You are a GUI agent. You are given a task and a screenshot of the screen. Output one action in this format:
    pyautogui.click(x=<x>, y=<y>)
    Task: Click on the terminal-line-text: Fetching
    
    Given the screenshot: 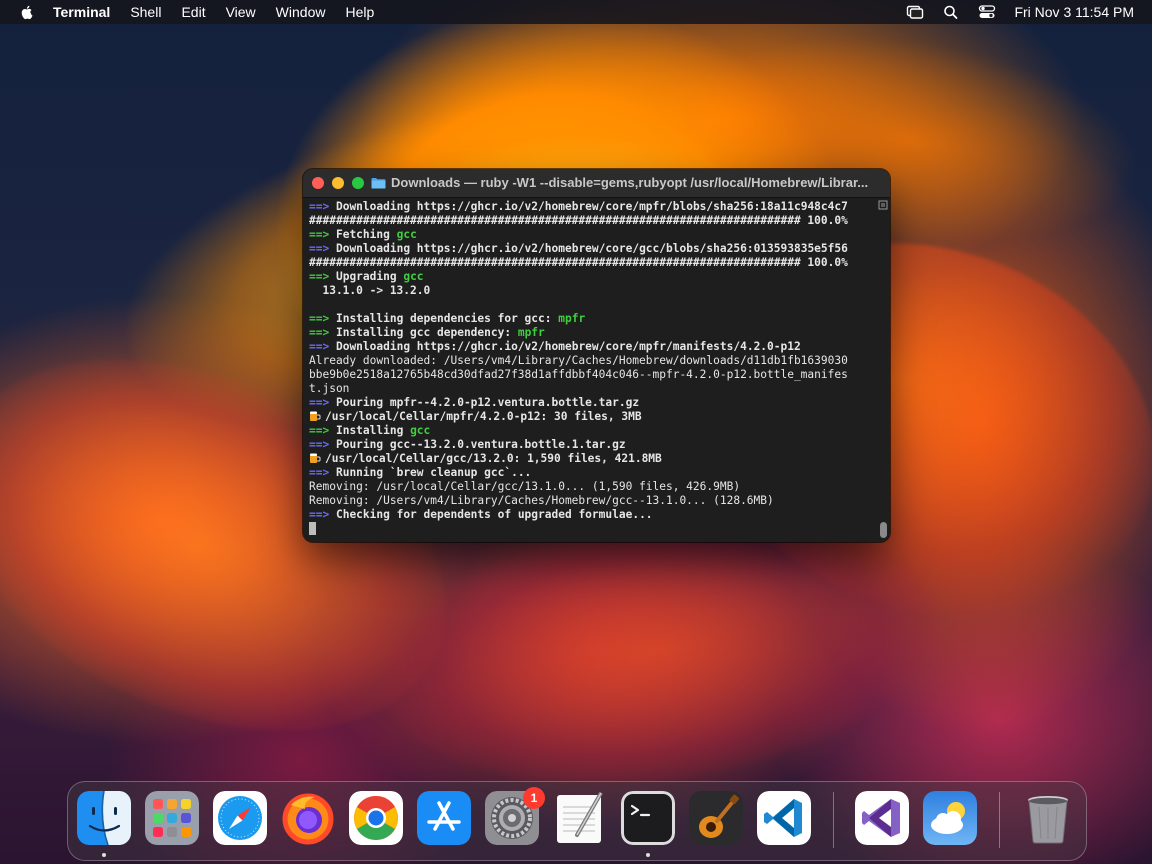 What is the action you would take?
    pyautogui.click(x=366, y=234)
    